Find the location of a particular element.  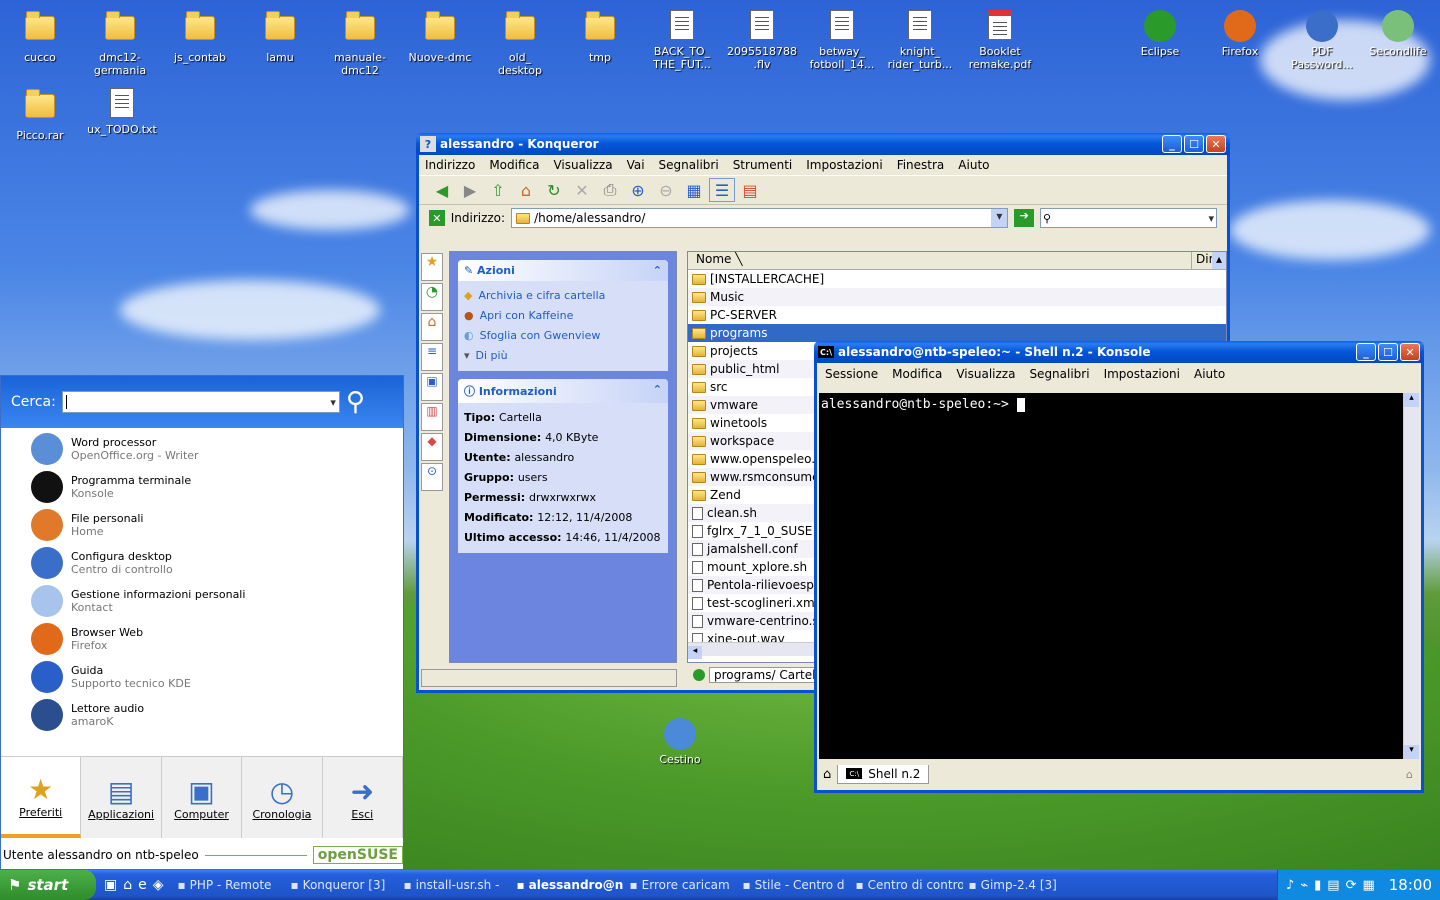

menu-indirizzo: Indirizzo is located at coordinates (450, 165).